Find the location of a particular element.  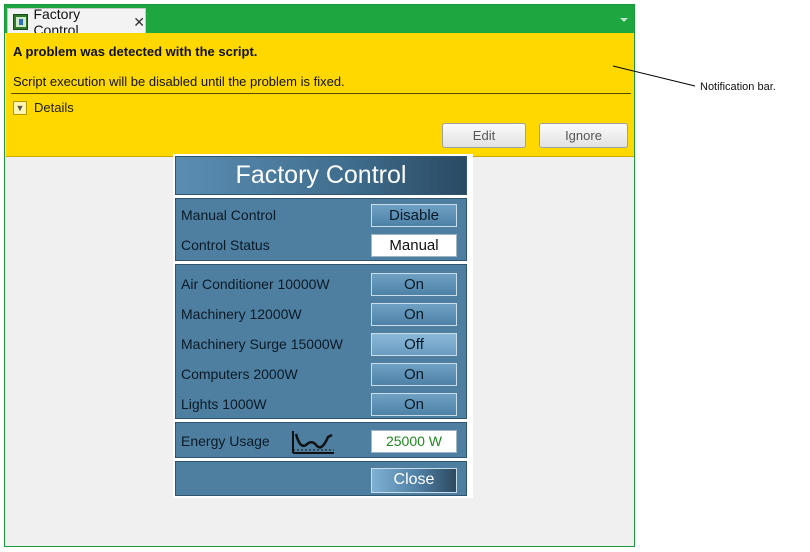

notification-bar-callout: Notification bar. is located at coordinates (738, 87).